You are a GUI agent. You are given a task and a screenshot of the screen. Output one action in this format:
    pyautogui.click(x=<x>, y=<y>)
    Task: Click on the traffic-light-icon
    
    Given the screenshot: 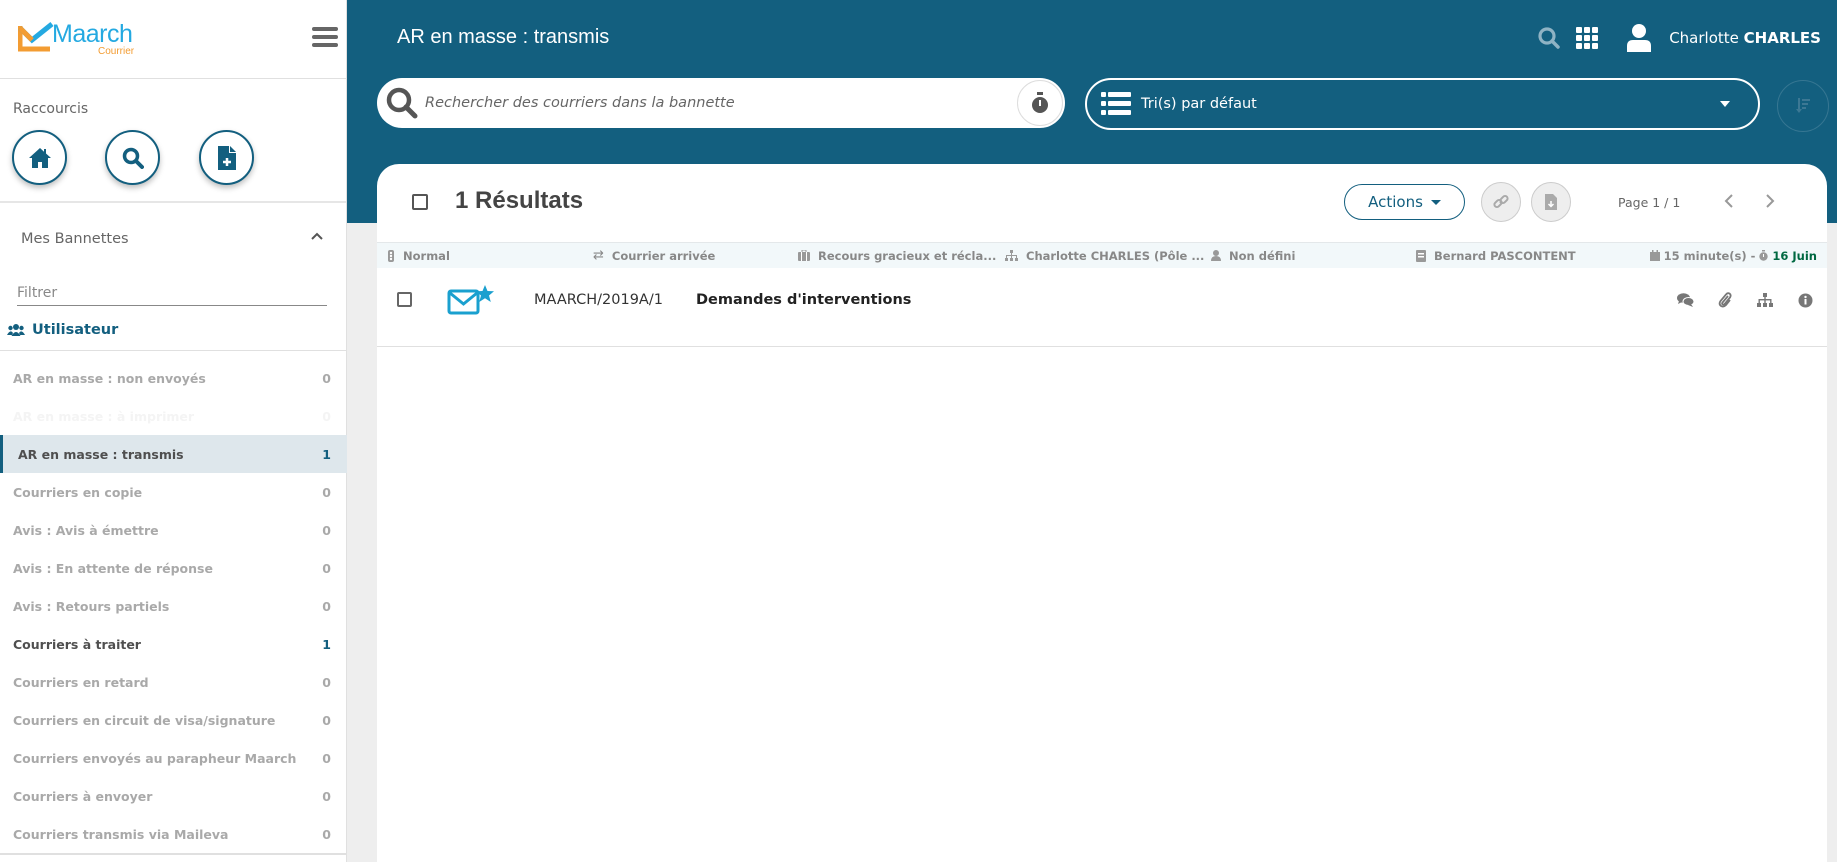 What is the action you would take?
    pyautogui.click(x=391, y=255)
    